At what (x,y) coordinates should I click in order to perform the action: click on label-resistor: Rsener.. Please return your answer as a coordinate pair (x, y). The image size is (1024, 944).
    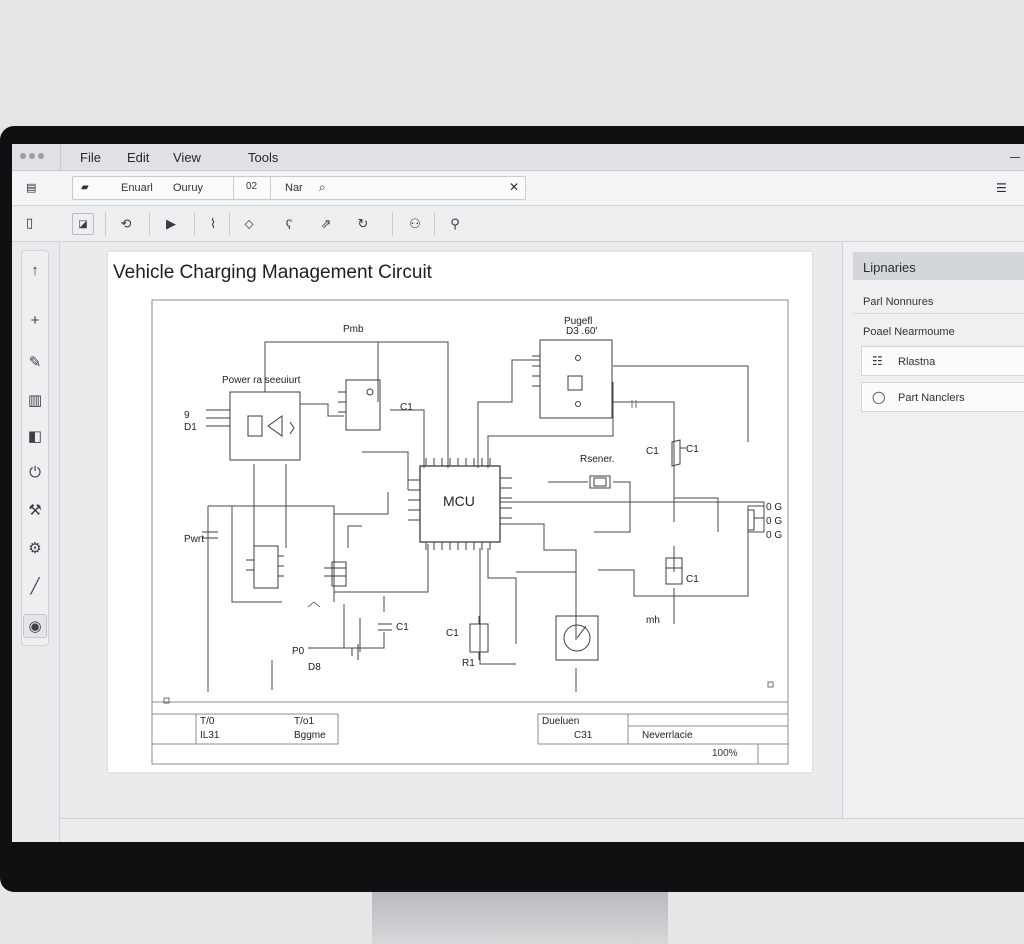
    Looking at the image, I should click on (597, 459).